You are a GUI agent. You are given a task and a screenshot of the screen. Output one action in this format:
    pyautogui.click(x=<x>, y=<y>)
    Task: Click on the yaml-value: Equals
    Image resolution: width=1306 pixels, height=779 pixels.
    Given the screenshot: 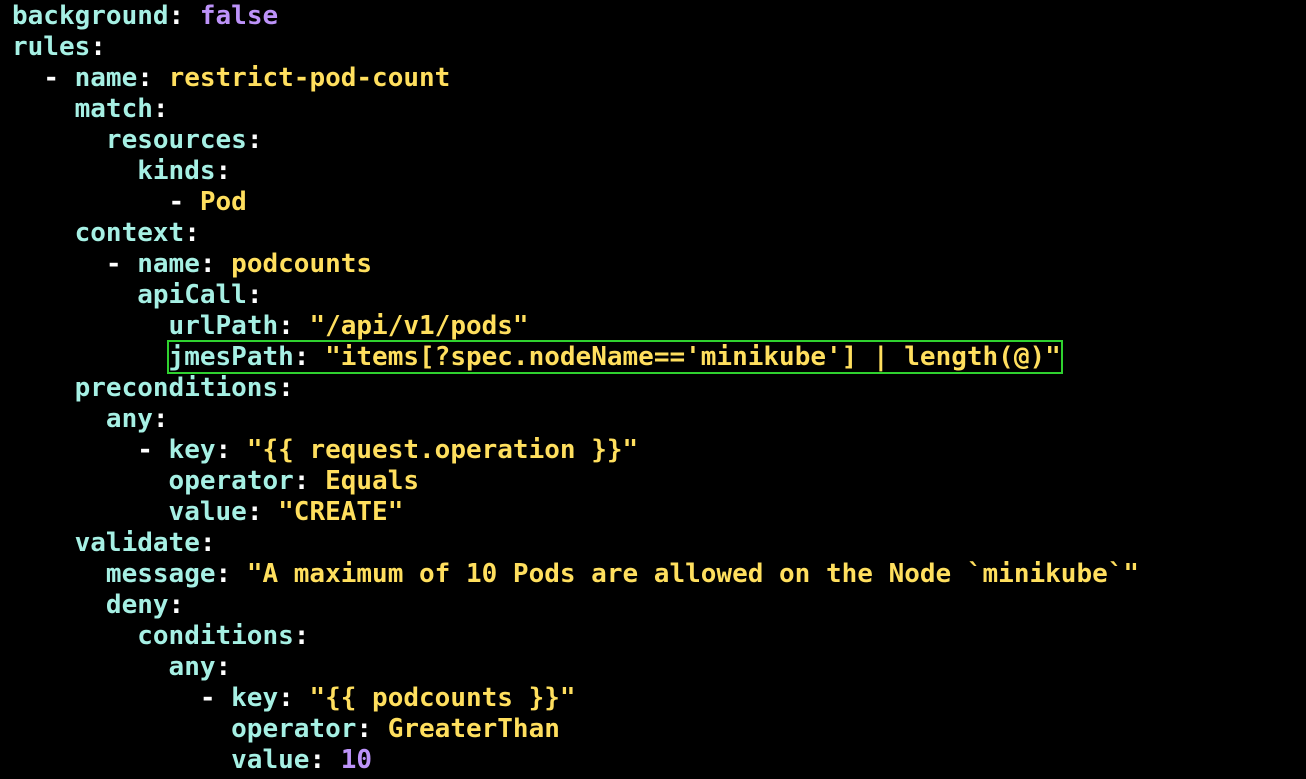 What is the action you would take?
    pyautogui.click(x=372, y=481)
    